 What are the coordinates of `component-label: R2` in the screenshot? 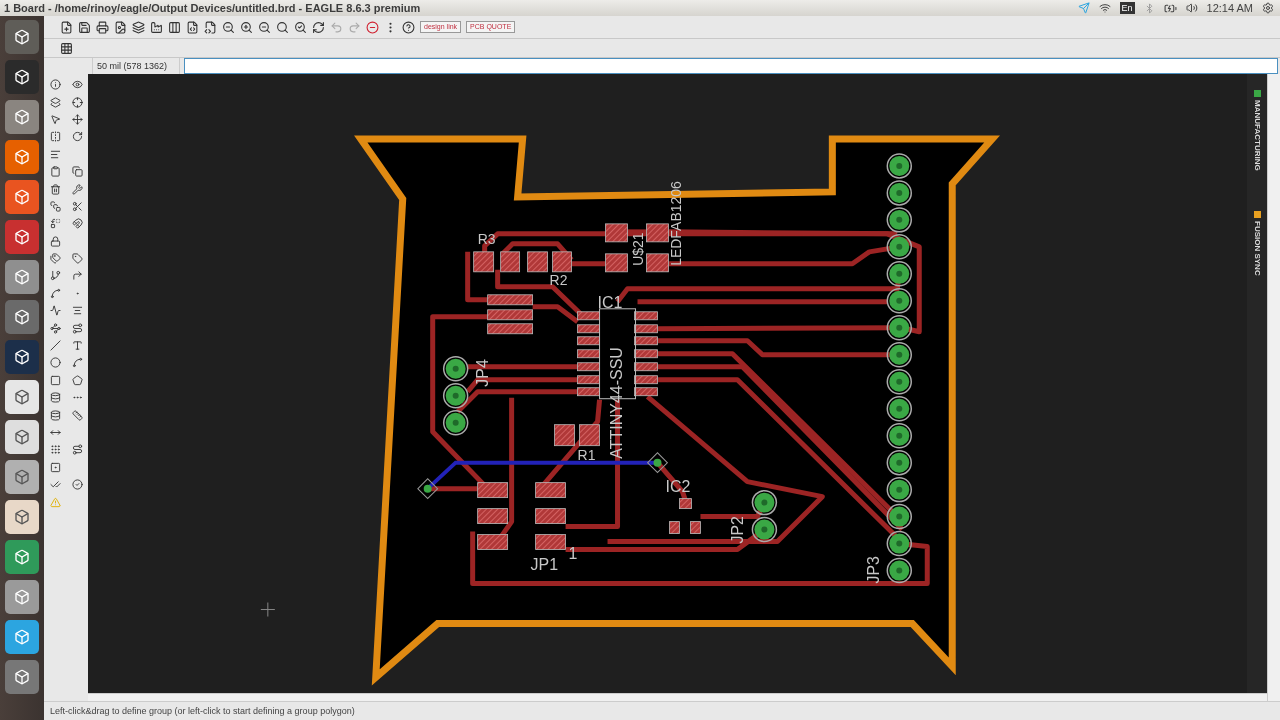 It's located at (558, 279).